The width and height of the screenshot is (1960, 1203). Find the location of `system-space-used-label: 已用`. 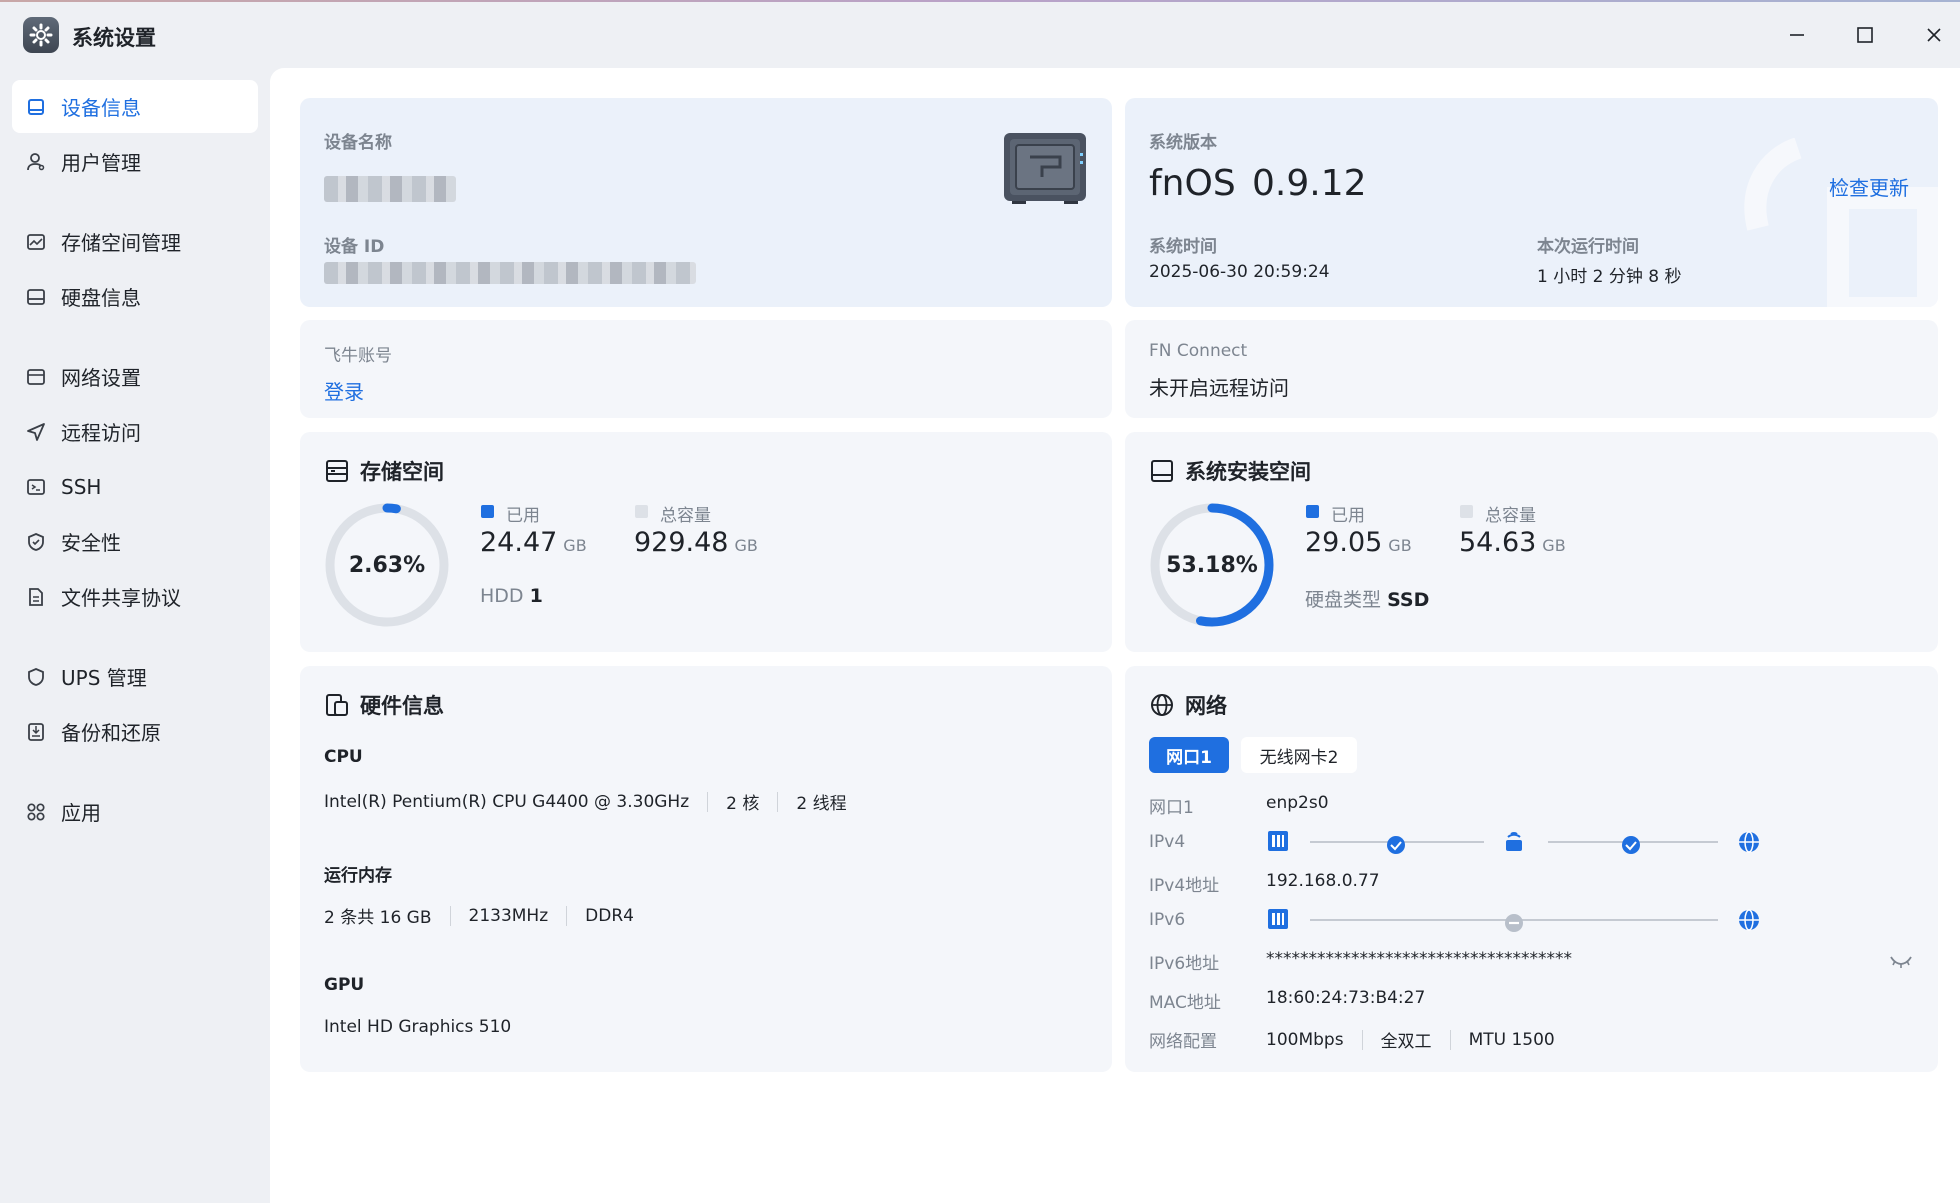

system-space-used-label: 已用 is located at coordinates (1348, 516).